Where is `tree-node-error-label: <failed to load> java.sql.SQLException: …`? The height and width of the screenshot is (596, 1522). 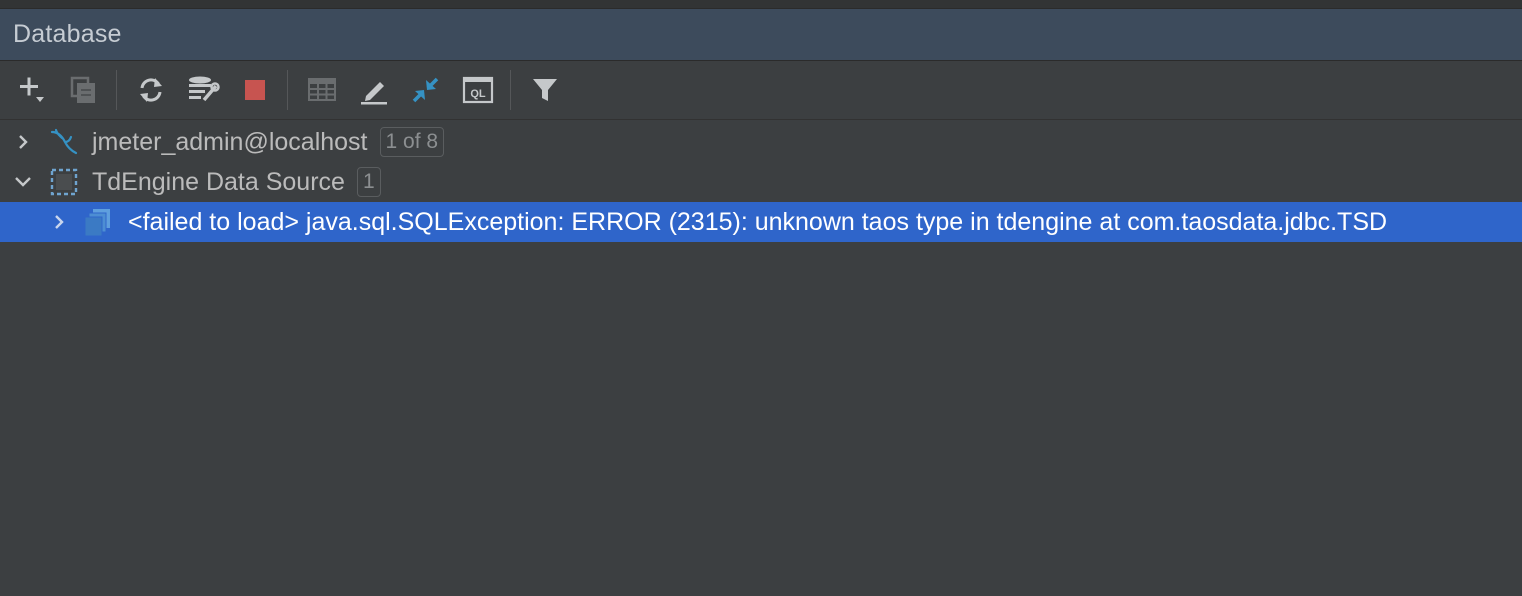 tree-node-error-label: <failed to load> java.sql.SQLException: … is located at coordinates (758, 221).